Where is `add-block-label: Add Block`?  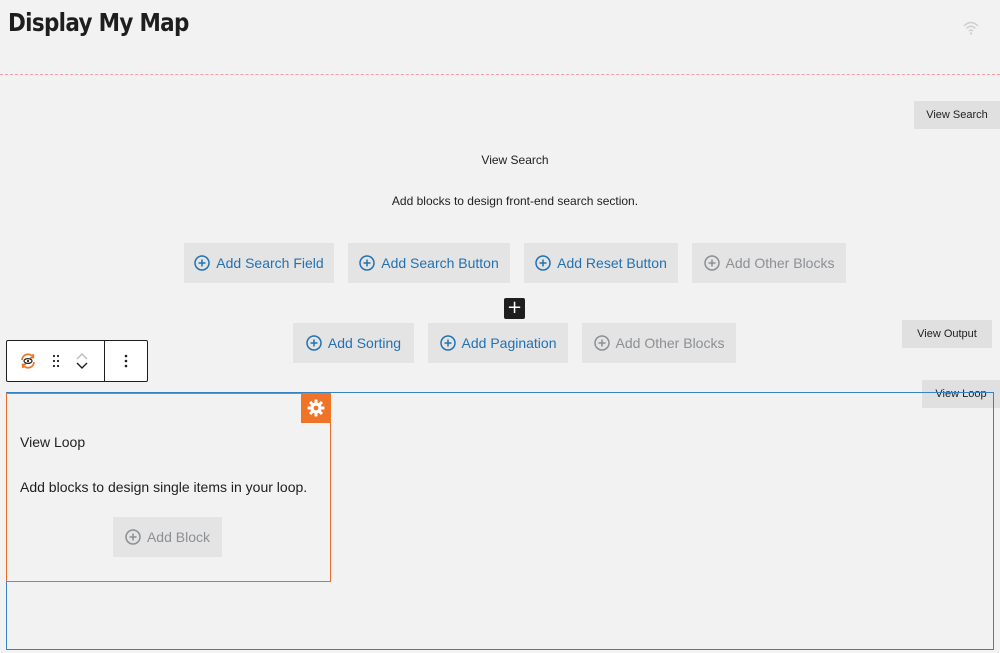
add-block-label: Add Block is located at coordinates (178, 537).